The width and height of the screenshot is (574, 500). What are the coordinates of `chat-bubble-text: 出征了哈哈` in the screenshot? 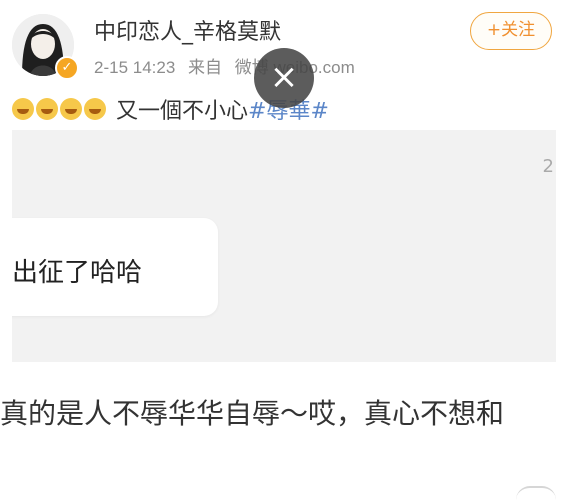 It's located at (77, 273).